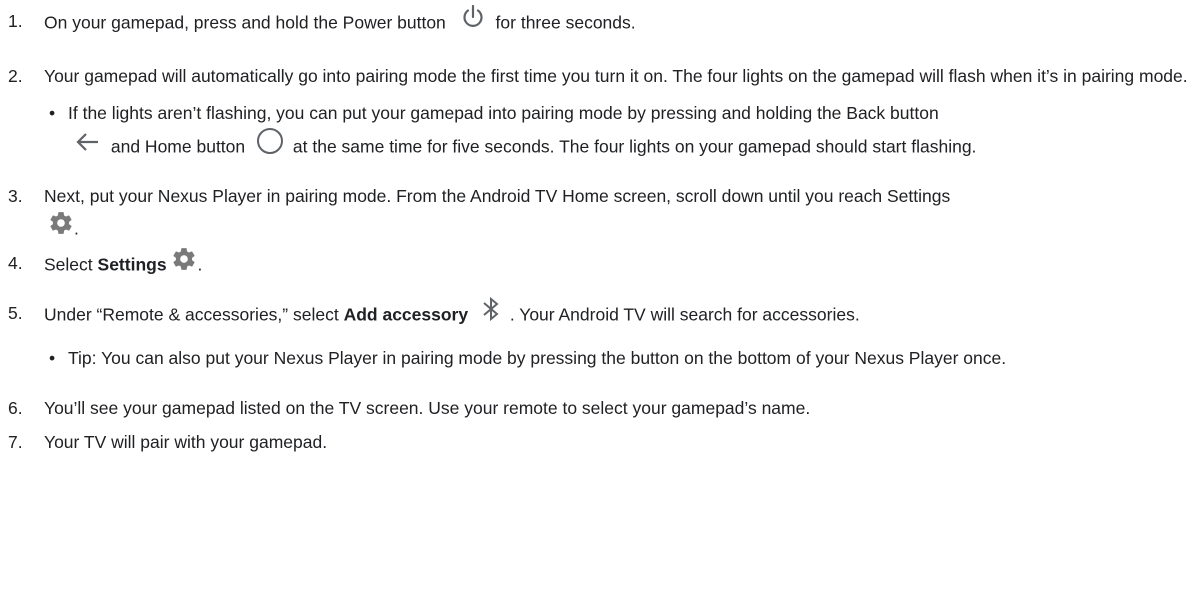 This screenshot has width=1195, height=595. Describe the element at coordinates (15, 76) in the screenshot. I see `step-number: 2.` at that location.